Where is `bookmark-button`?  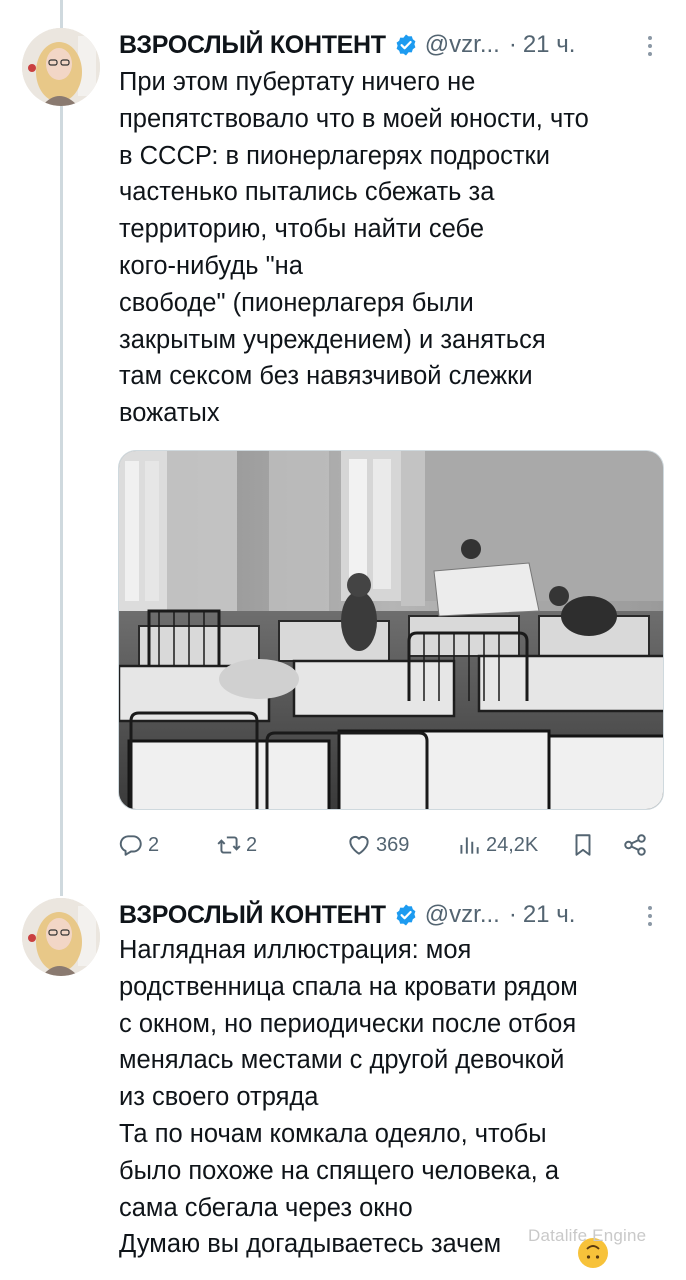
bookmark-button is located at coordinates (585, 845).